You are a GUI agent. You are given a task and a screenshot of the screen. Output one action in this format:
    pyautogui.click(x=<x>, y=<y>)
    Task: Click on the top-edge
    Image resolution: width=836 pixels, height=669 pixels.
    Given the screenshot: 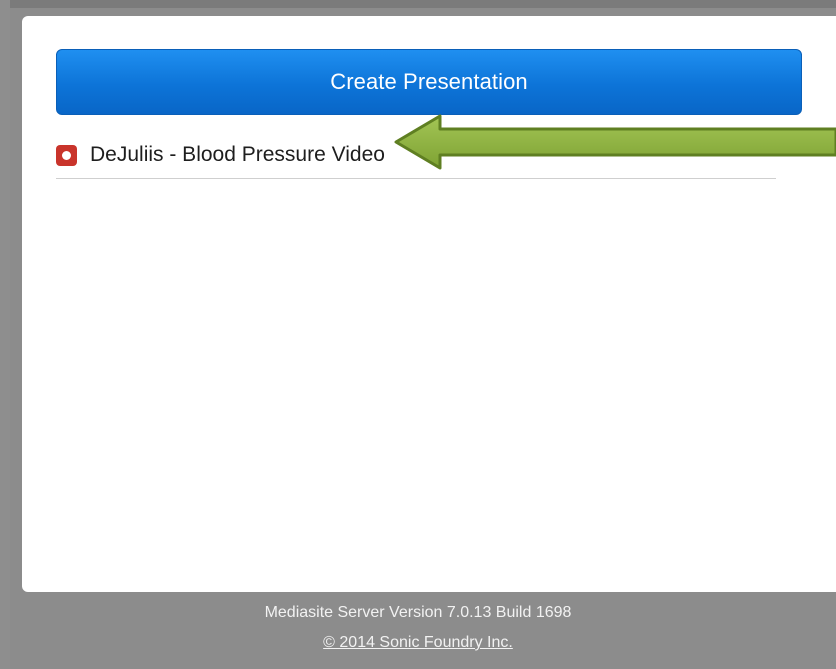 What is the action you would take?
    pyautogui.click(x=418, y=4)
    